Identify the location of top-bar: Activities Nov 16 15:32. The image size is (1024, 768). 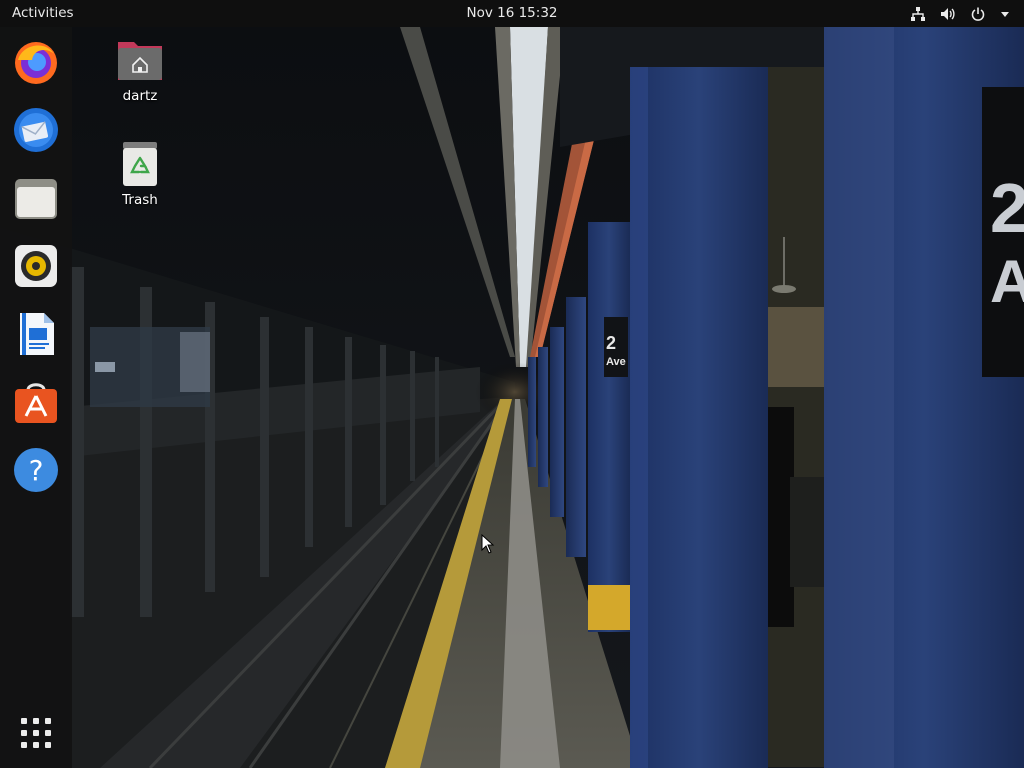
(512, 13).